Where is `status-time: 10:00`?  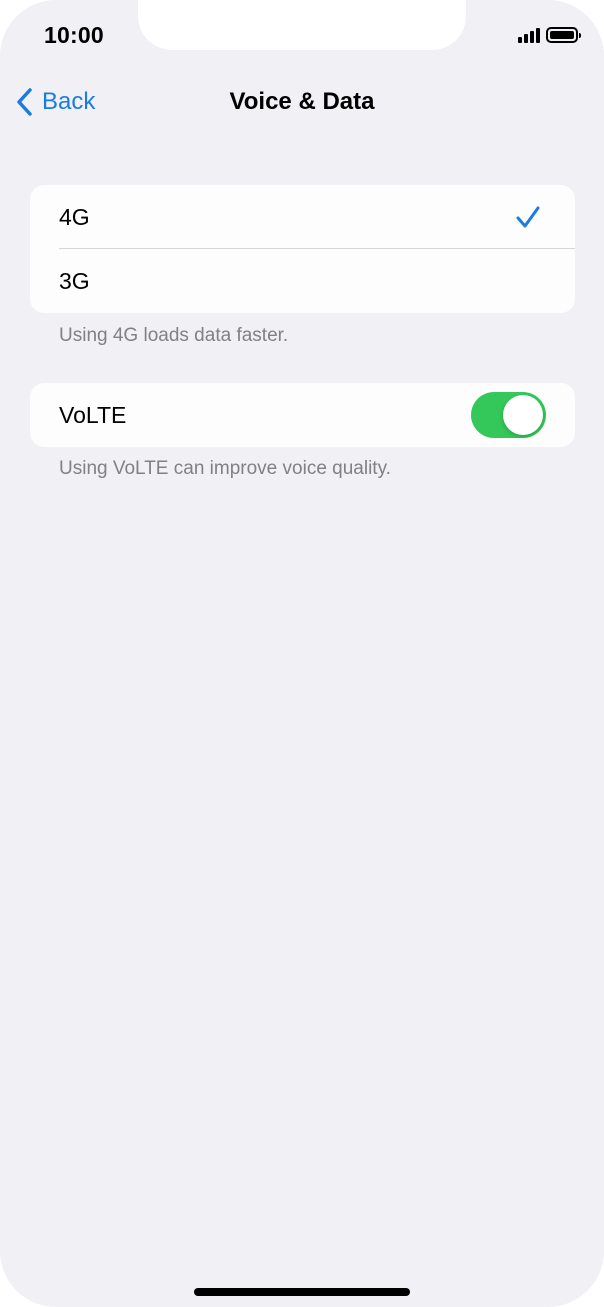 status-time: 10:00 is located at coordinates (74, 35).